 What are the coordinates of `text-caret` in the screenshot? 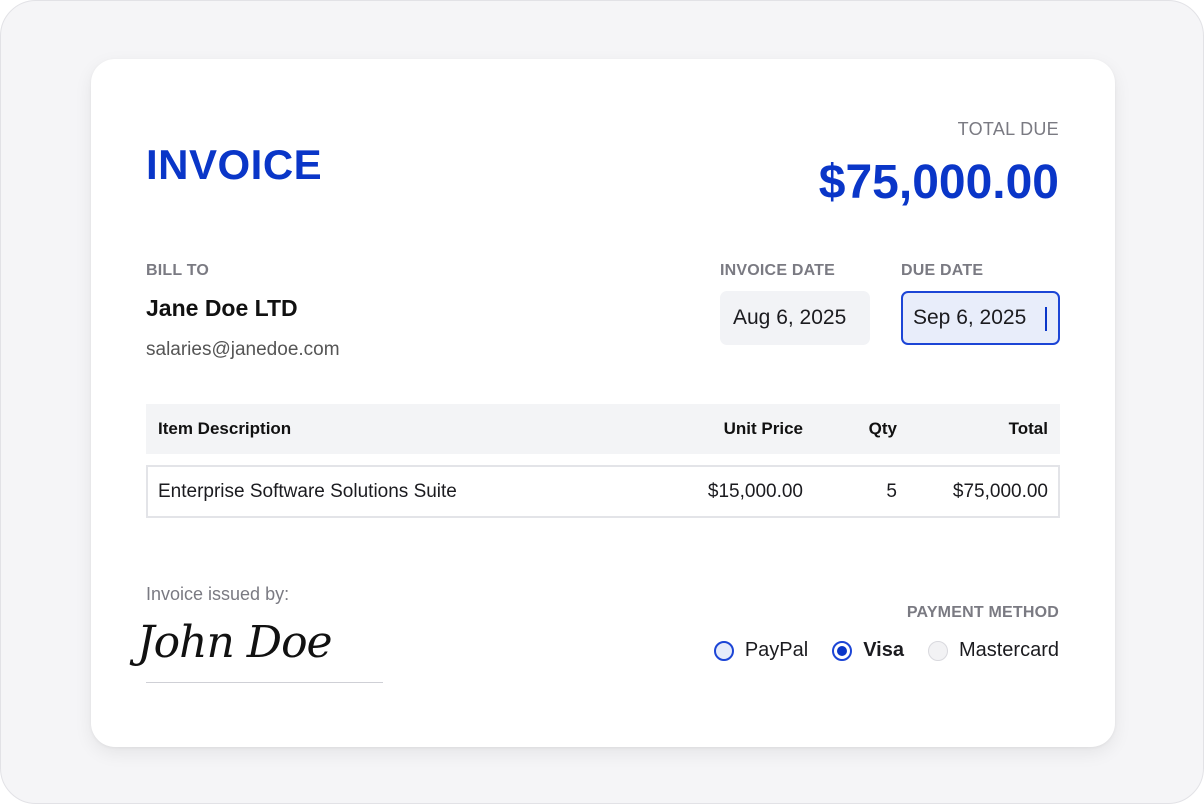 It's located at (1046, 319).